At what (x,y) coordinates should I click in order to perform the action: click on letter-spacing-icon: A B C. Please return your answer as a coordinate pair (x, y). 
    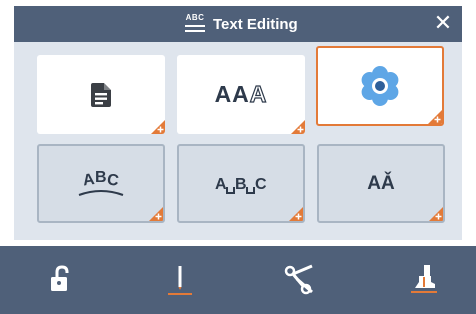
    Looking at the image, I should click on (241, 185).